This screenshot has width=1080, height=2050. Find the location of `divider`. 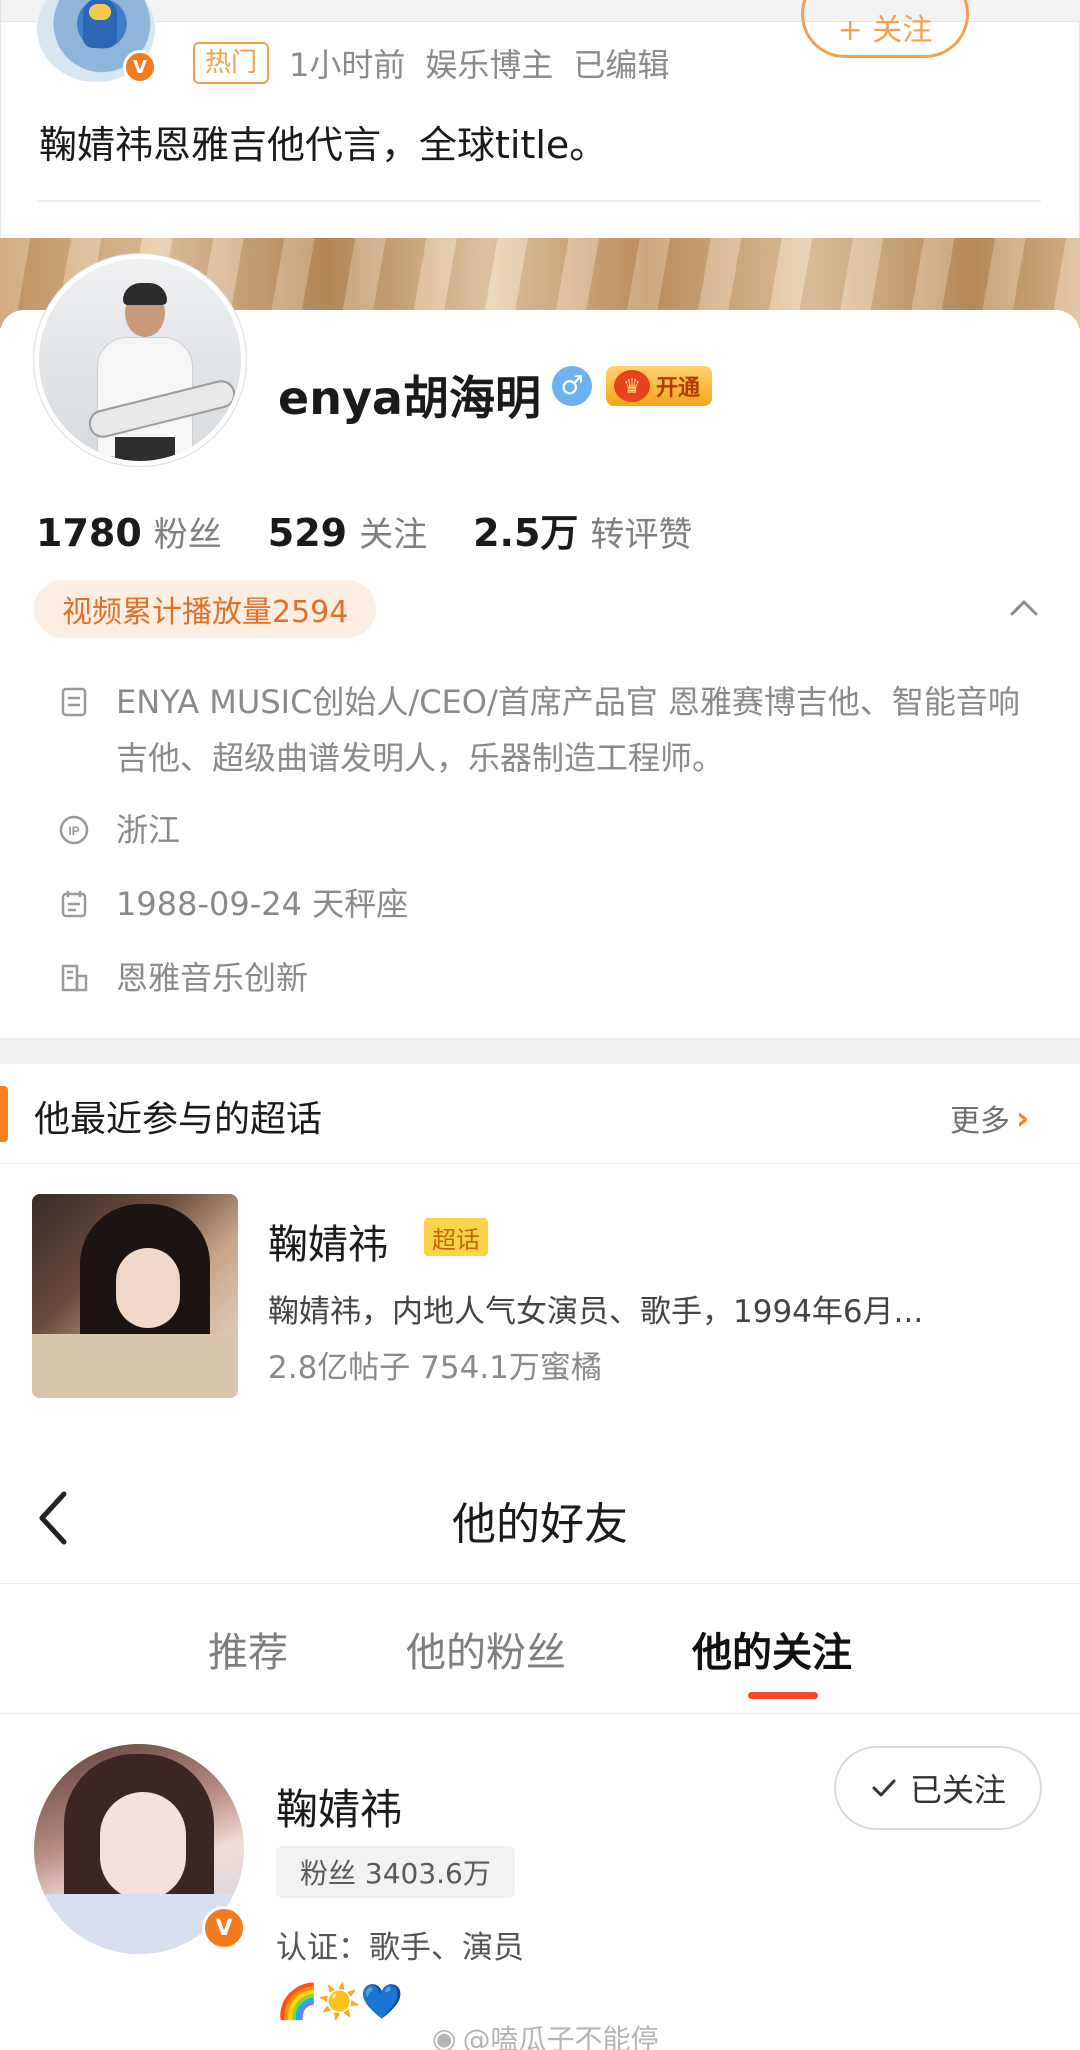

divider is located at coordinates (539, 201).